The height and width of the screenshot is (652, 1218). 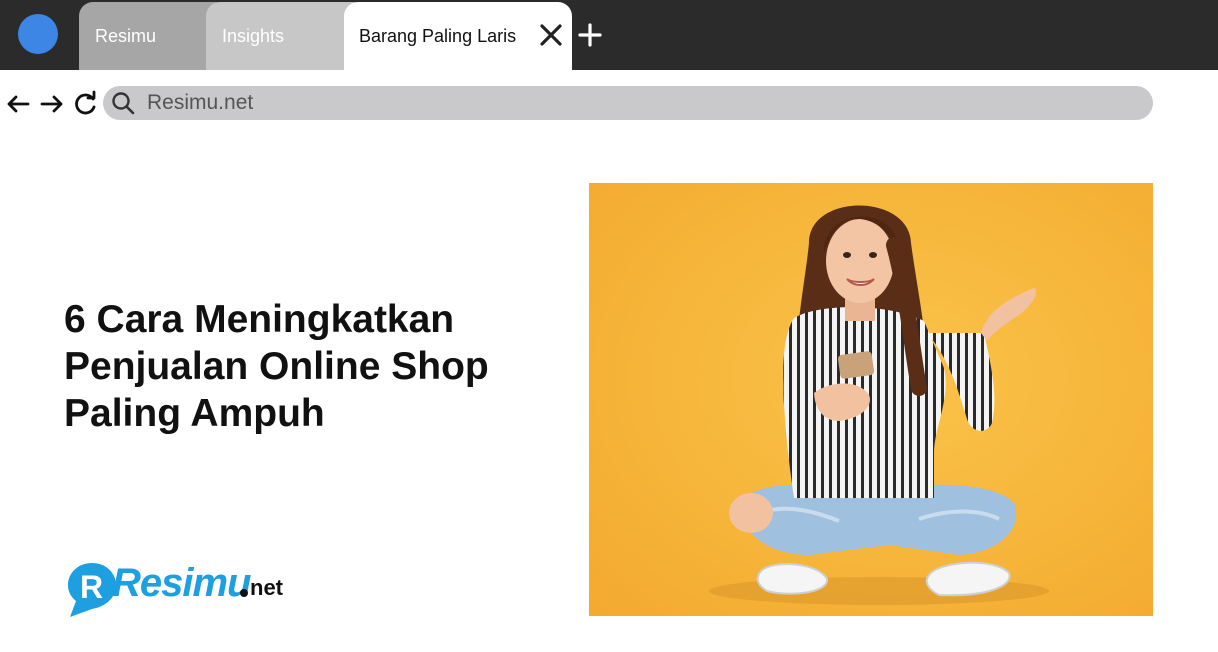 I want to click on logo-suffix: net, so click(x=266, y=587).